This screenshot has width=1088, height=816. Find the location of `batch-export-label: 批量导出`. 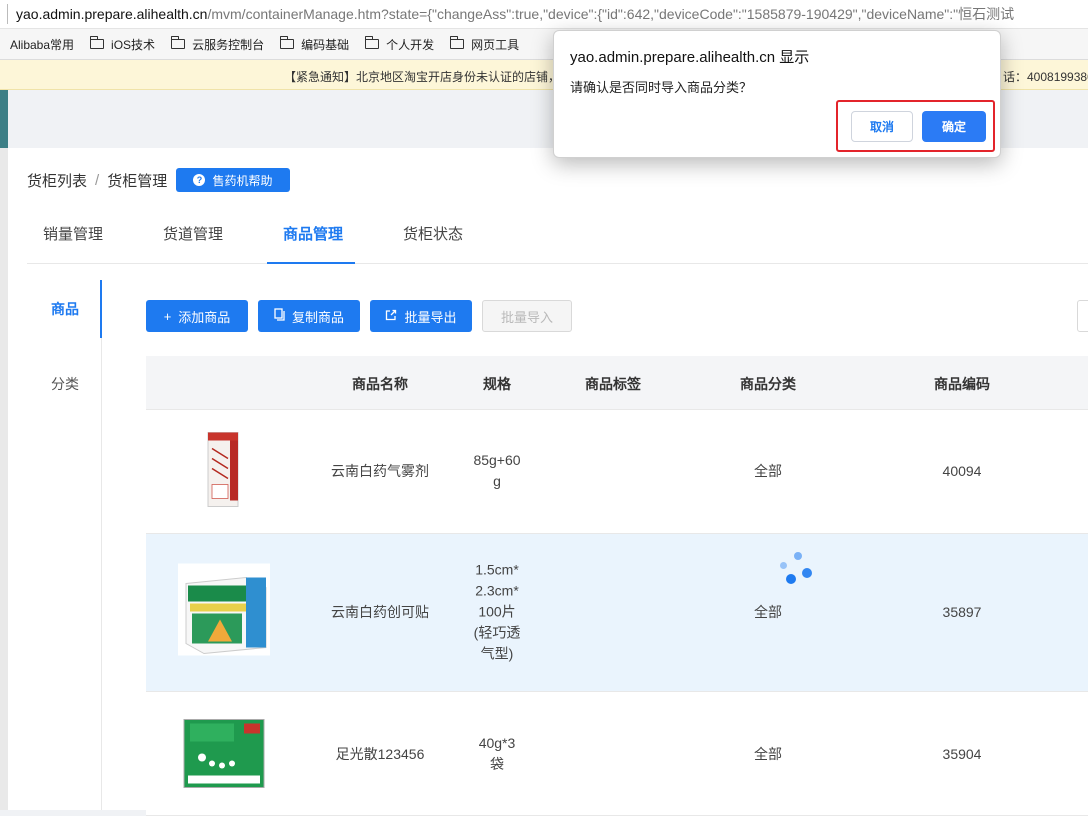

batch-export-label: 批量导出 is located at coordinates (430, 317).